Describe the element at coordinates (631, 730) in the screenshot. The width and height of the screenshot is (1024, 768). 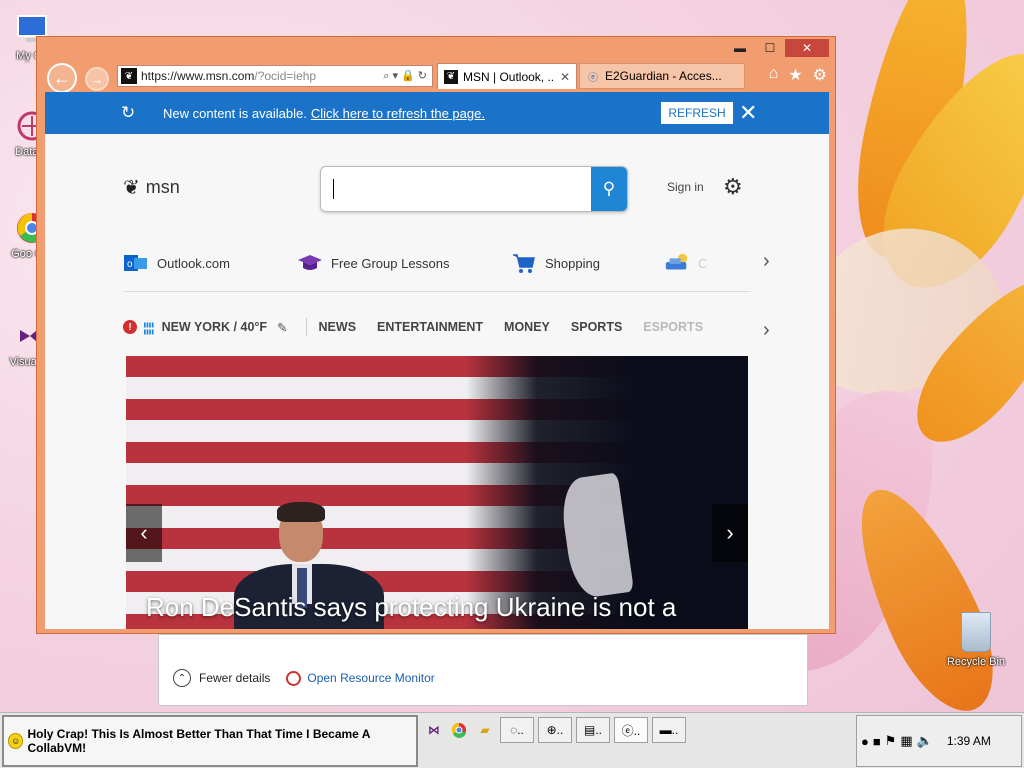
I see `taskbar-app-ie: ⓔ..` at that location.